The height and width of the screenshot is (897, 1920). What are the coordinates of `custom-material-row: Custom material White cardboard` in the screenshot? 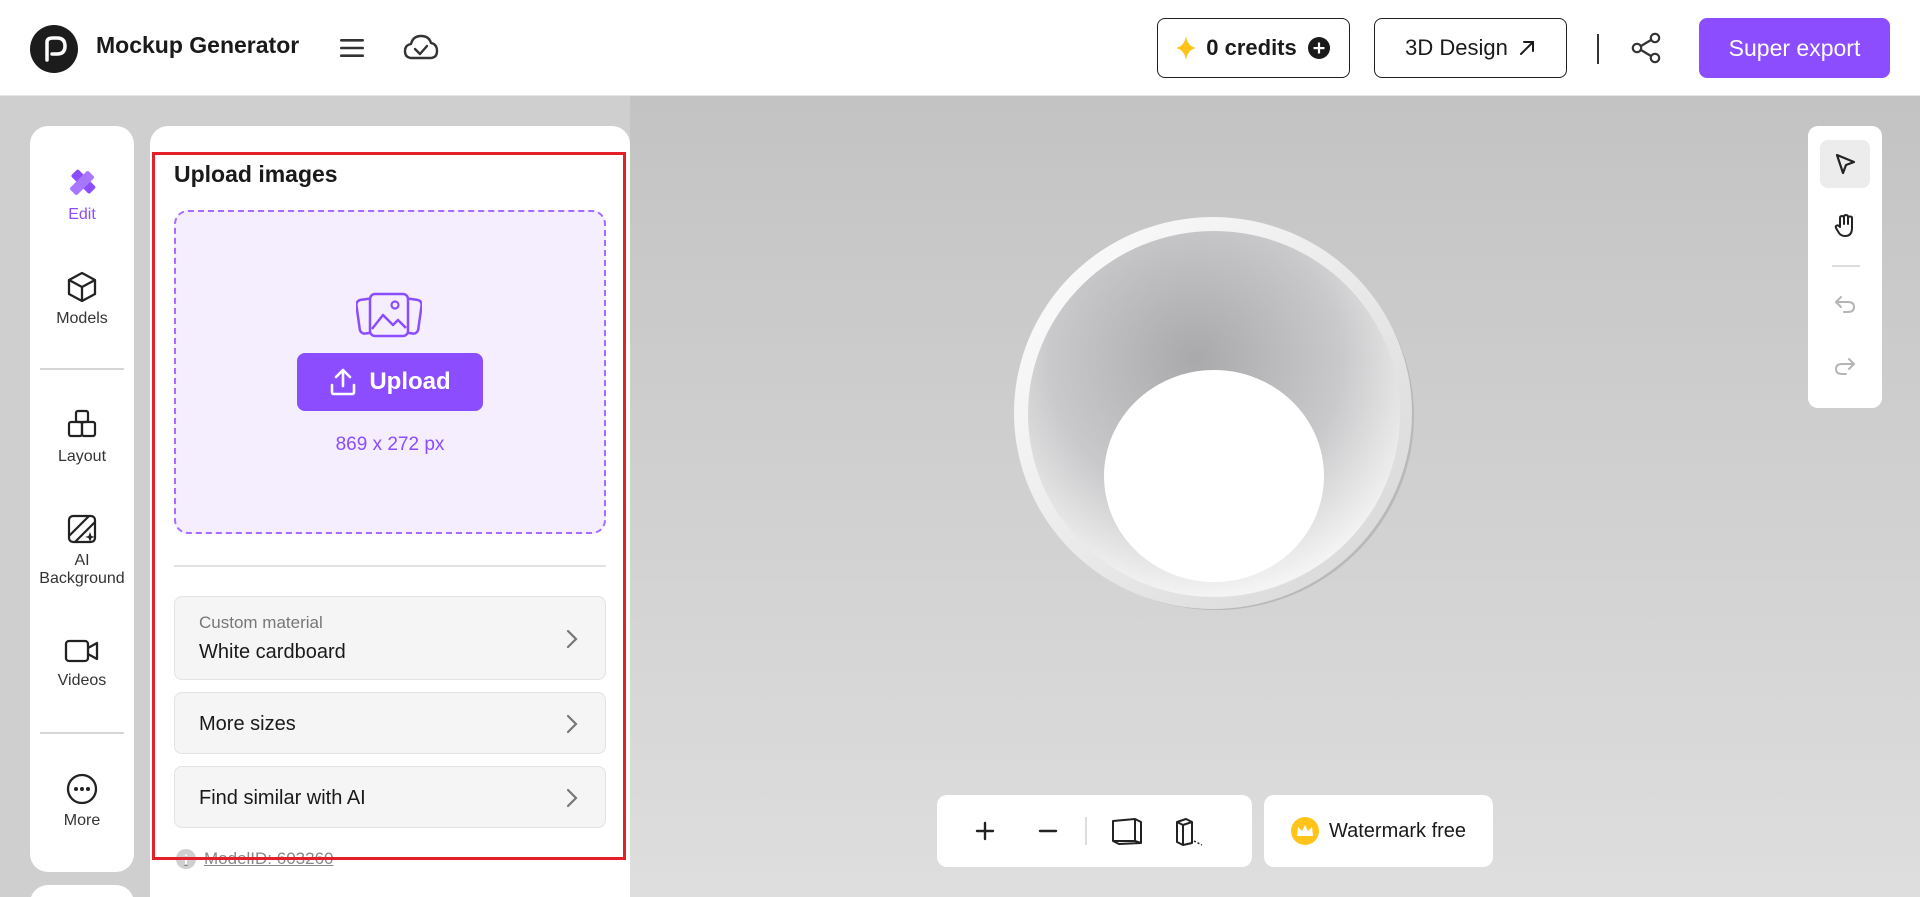 It's located at (390, 638).